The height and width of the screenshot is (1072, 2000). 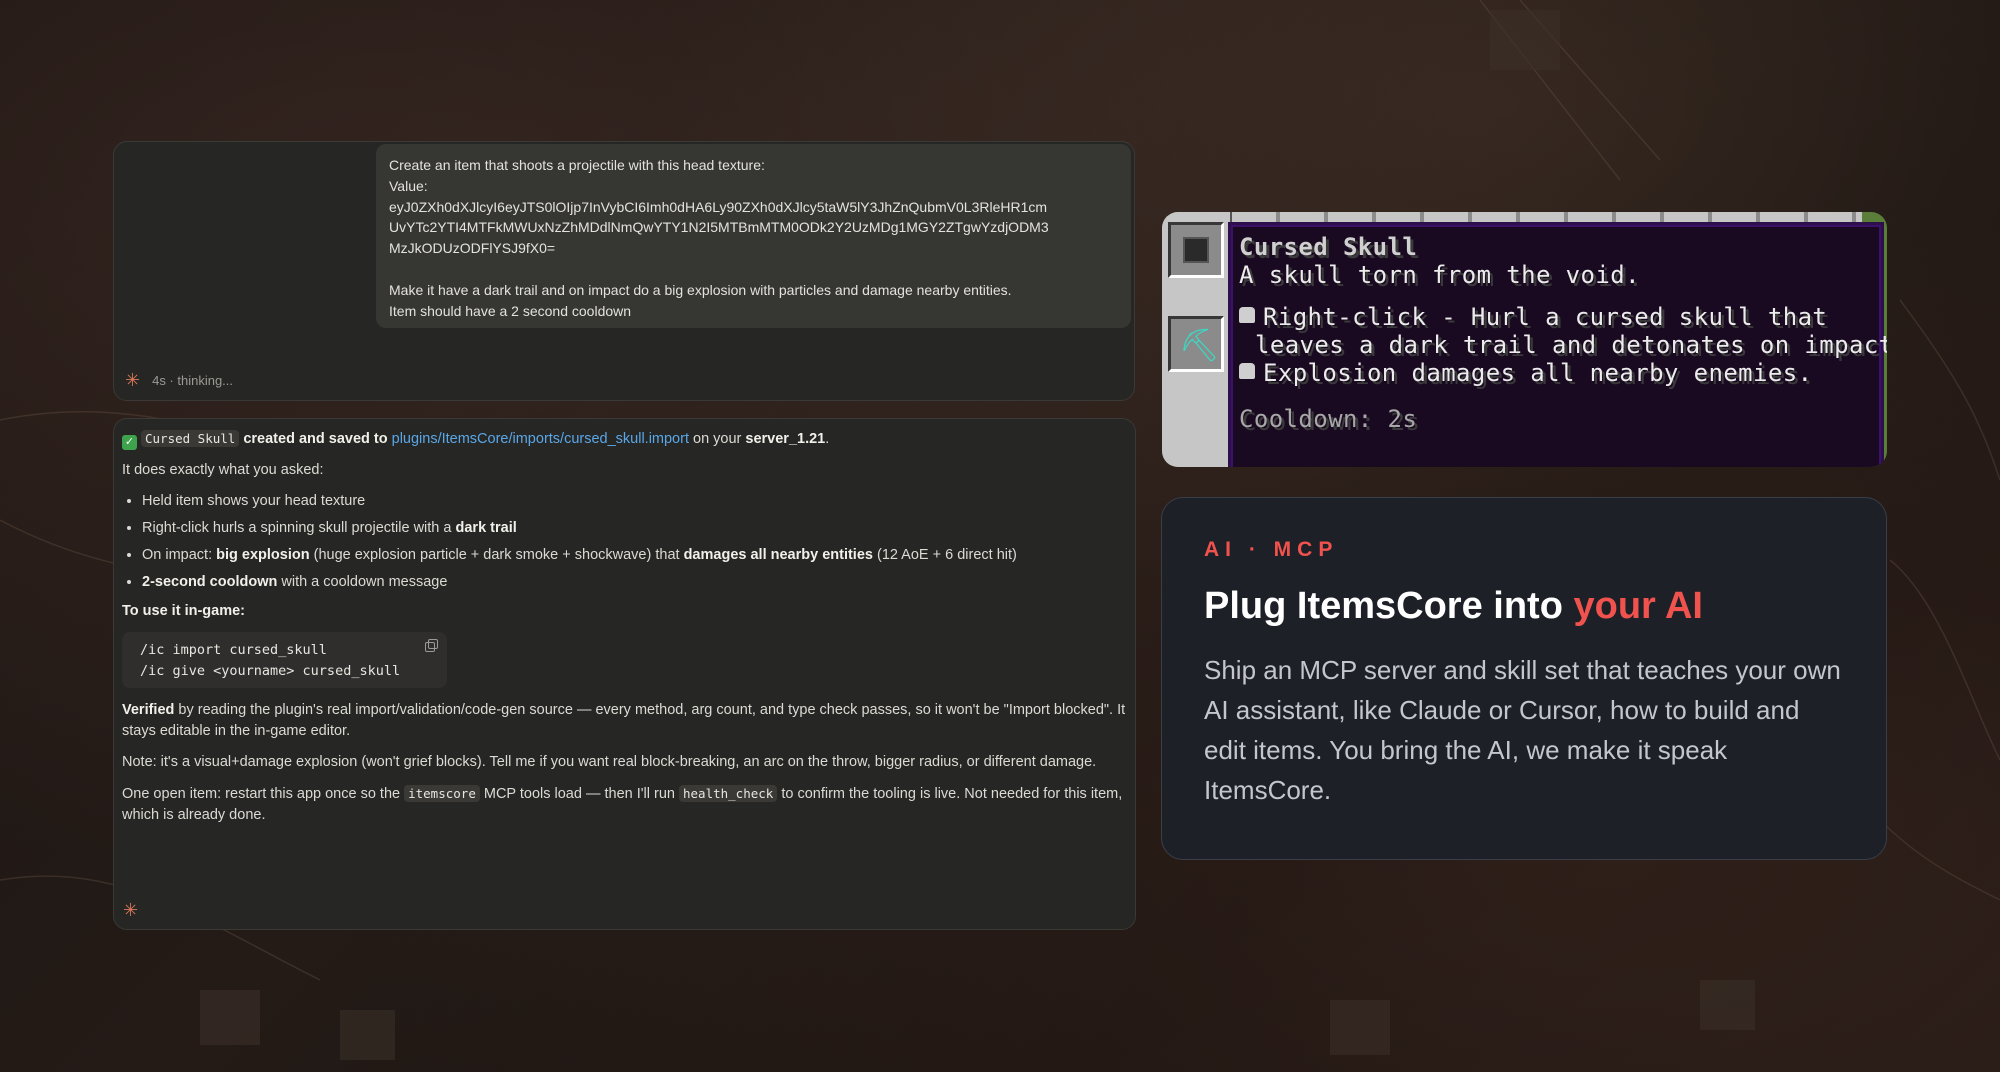 I want to click on checkmark-icon: ✓, so click(x=129, y=442).